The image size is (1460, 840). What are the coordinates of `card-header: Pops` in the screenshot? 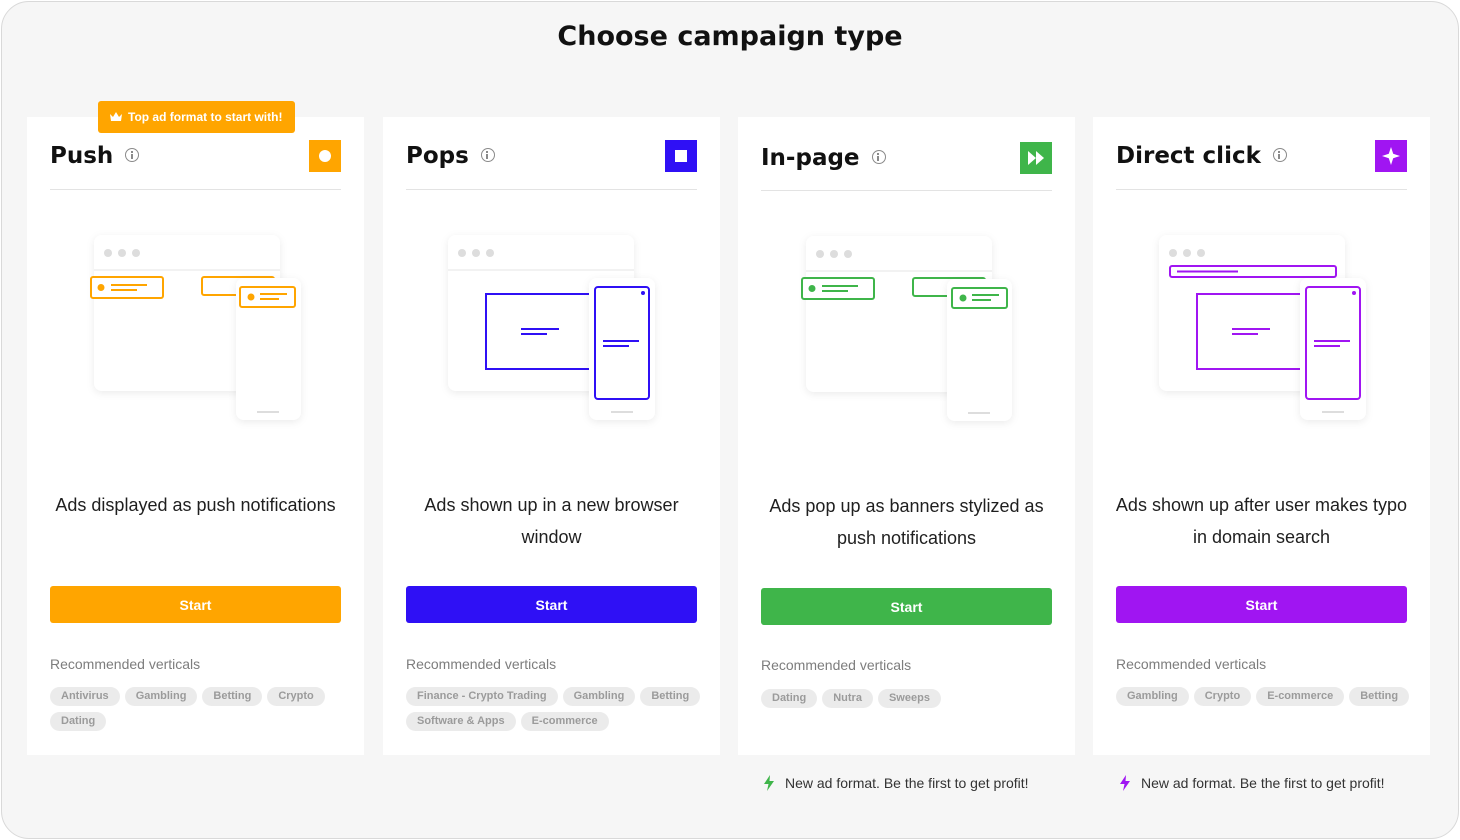 It's located at (551, 153).